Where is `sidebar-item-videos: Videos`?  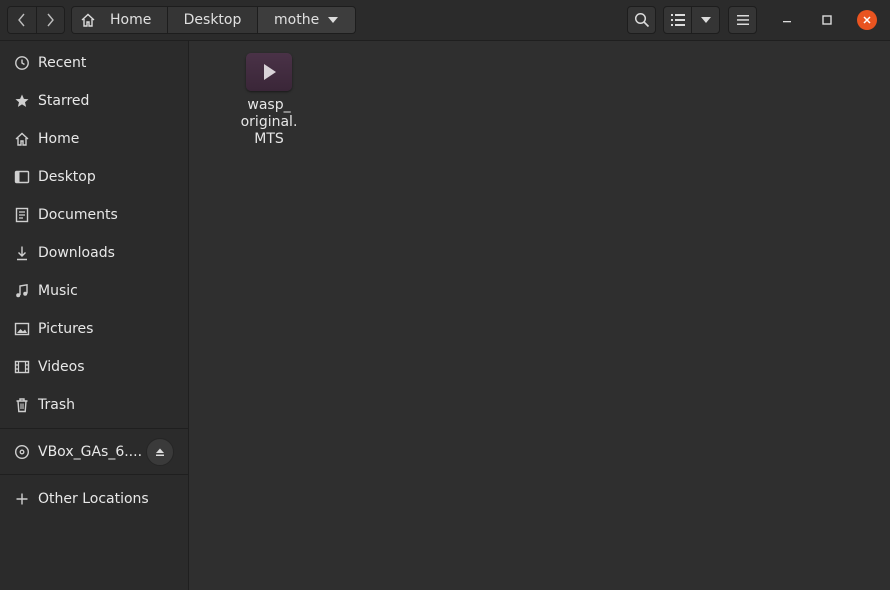 sidebar-item-videos: Videos is located at coordinates (94, 367).